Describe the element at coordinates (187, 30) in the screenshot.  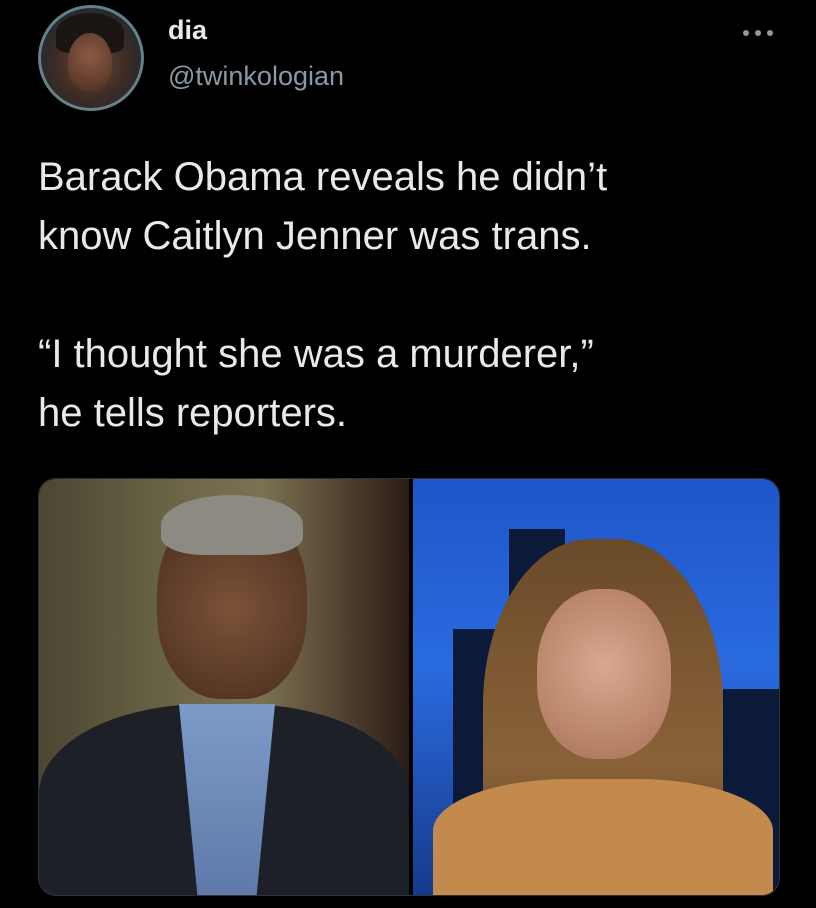
I see `display-name: dia` at that location.